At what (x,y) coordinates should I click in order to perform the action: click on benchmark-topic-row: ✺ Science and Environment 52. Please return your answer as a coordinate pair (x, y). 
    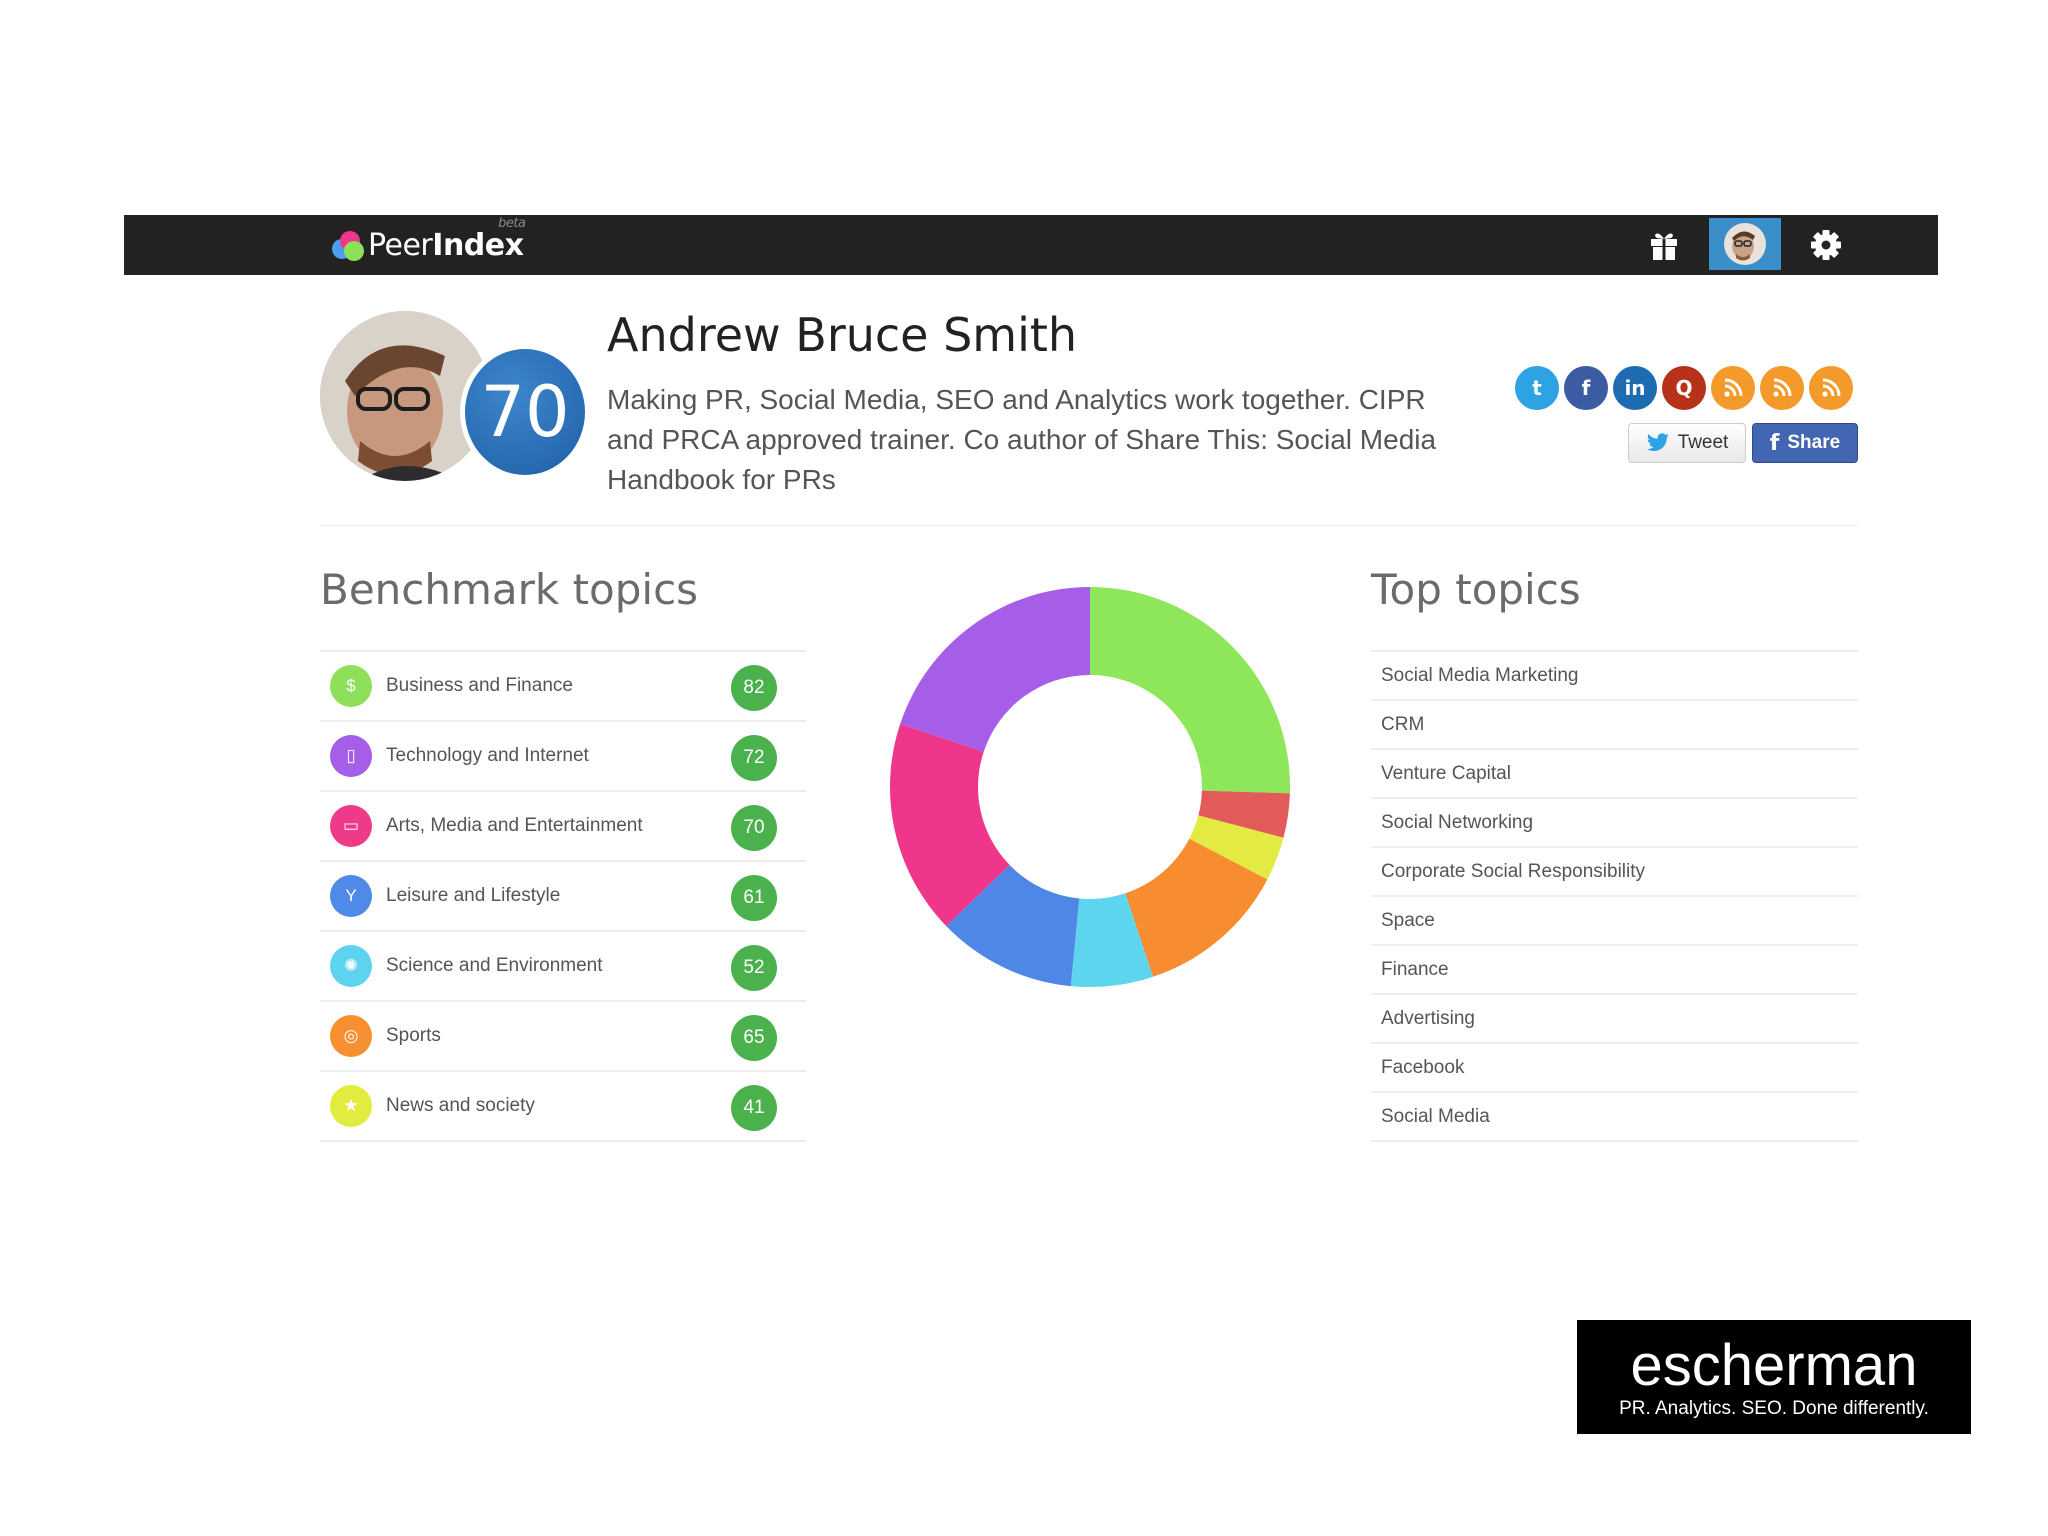
    Looking at the image, I should click on (563, 967).